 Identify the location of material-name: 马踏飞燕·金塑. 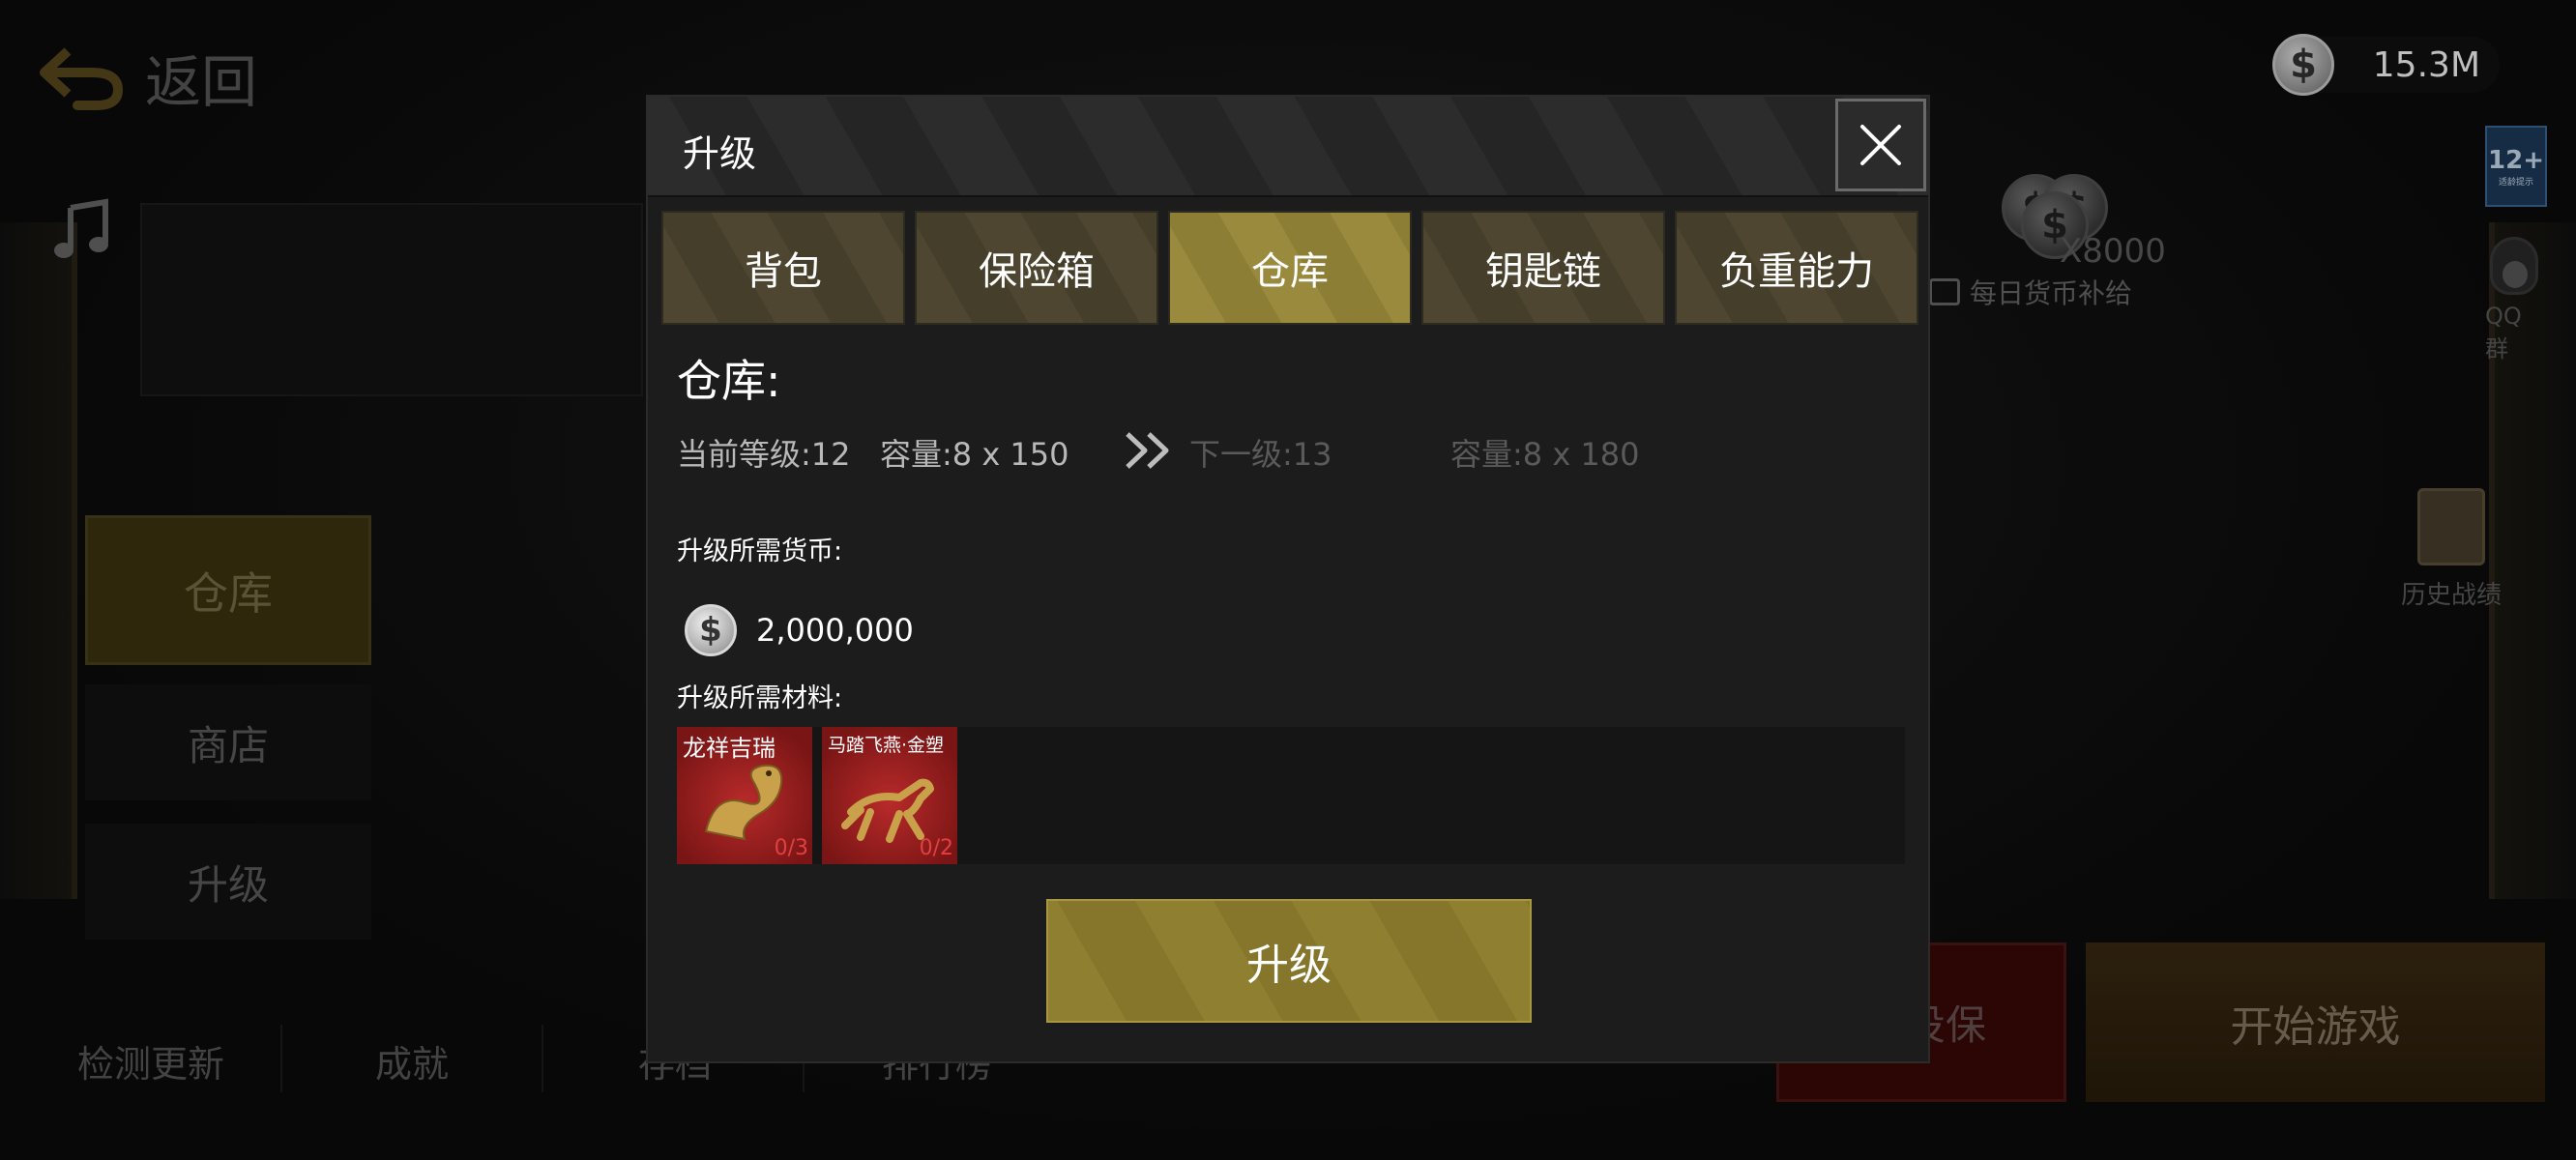
(886, 745).